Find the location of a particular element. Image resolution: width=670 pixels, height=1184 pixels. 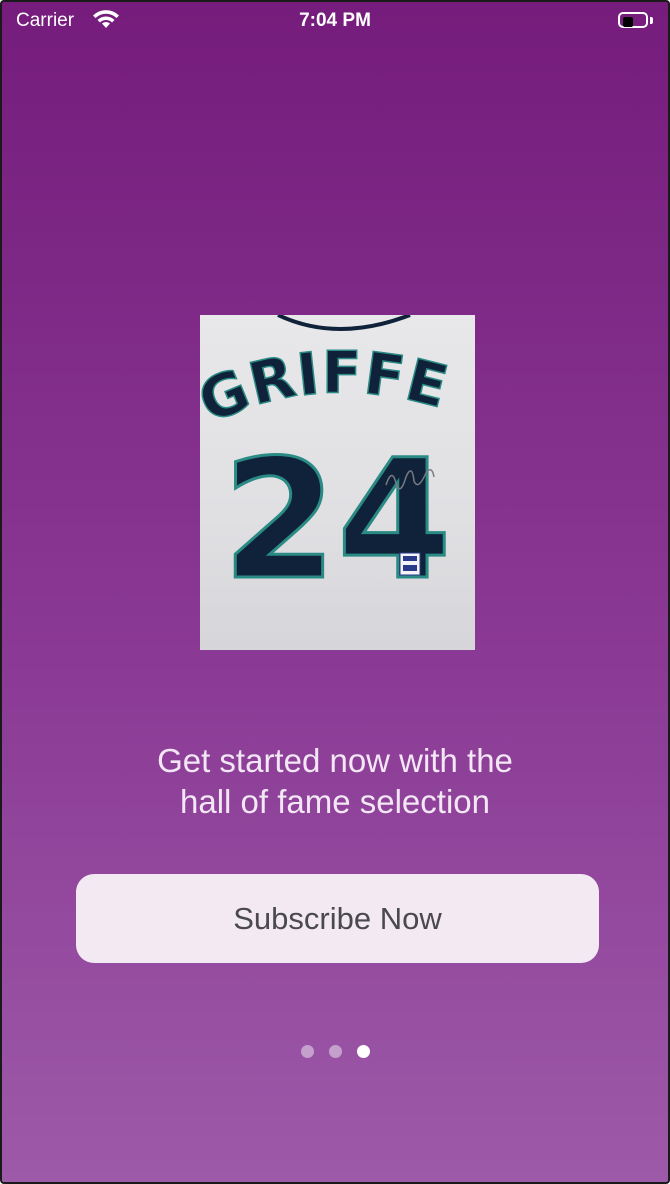

jersey-image: GRIFFEY 24 is located at coordinates (337, 482).